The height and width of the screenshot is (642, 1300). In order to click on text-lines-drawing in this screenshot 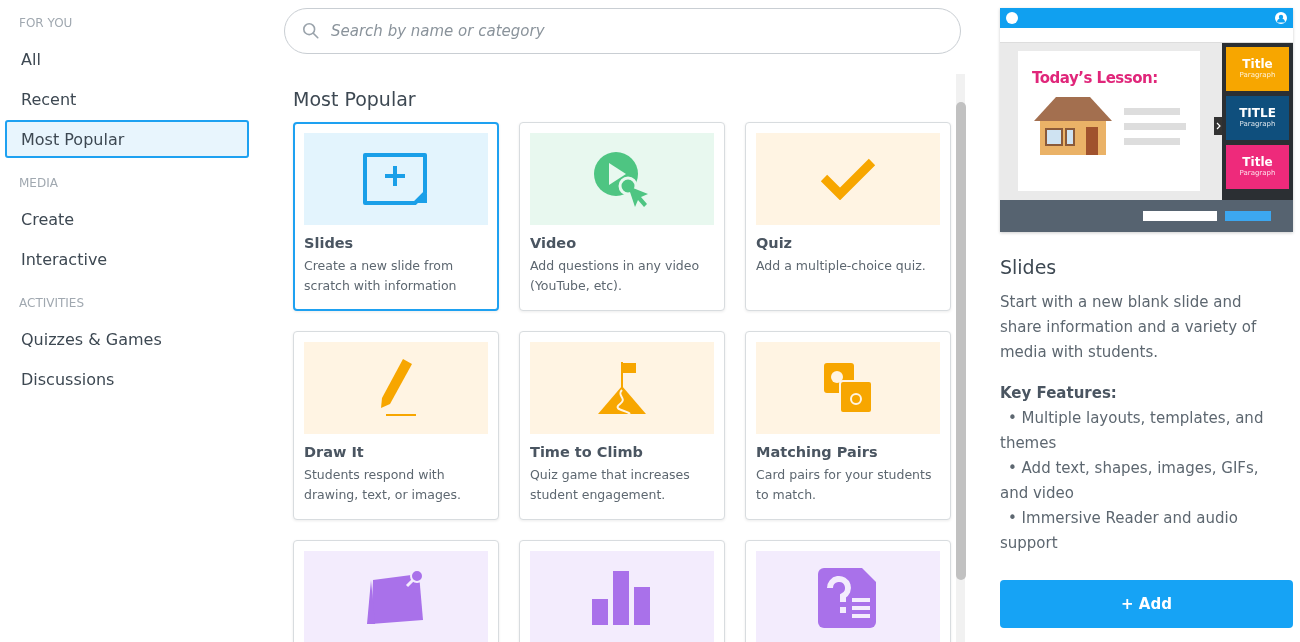, I will do `click(1155, 126)`.